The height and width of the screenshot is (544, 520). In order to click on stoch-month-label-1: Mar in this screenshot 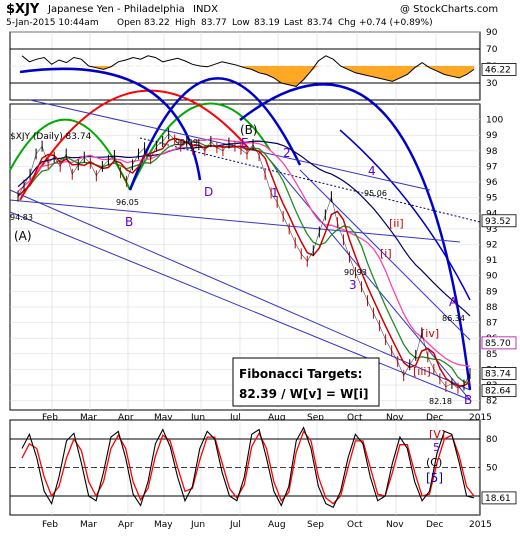, I will do `click(88, 525)`.